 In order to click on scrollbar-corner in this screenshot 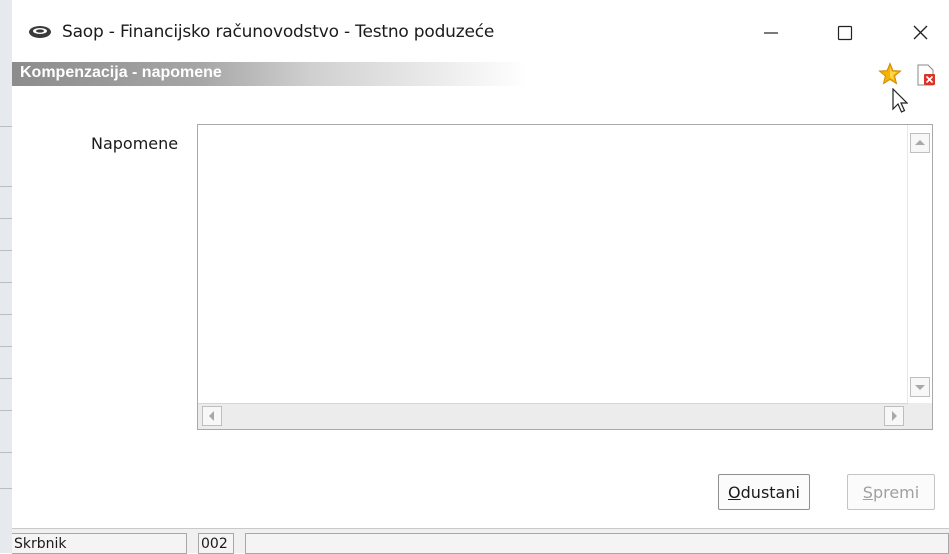, I will do `click(920, 416)`.